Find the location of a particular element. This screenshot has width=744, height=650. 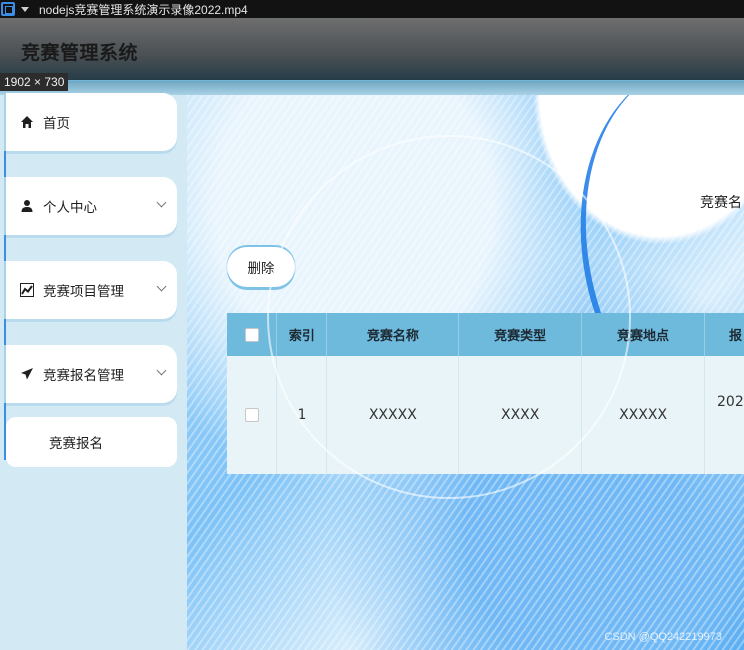

sidebar-item-personal-center: 个人中心 is located at coordinates (91, 206).